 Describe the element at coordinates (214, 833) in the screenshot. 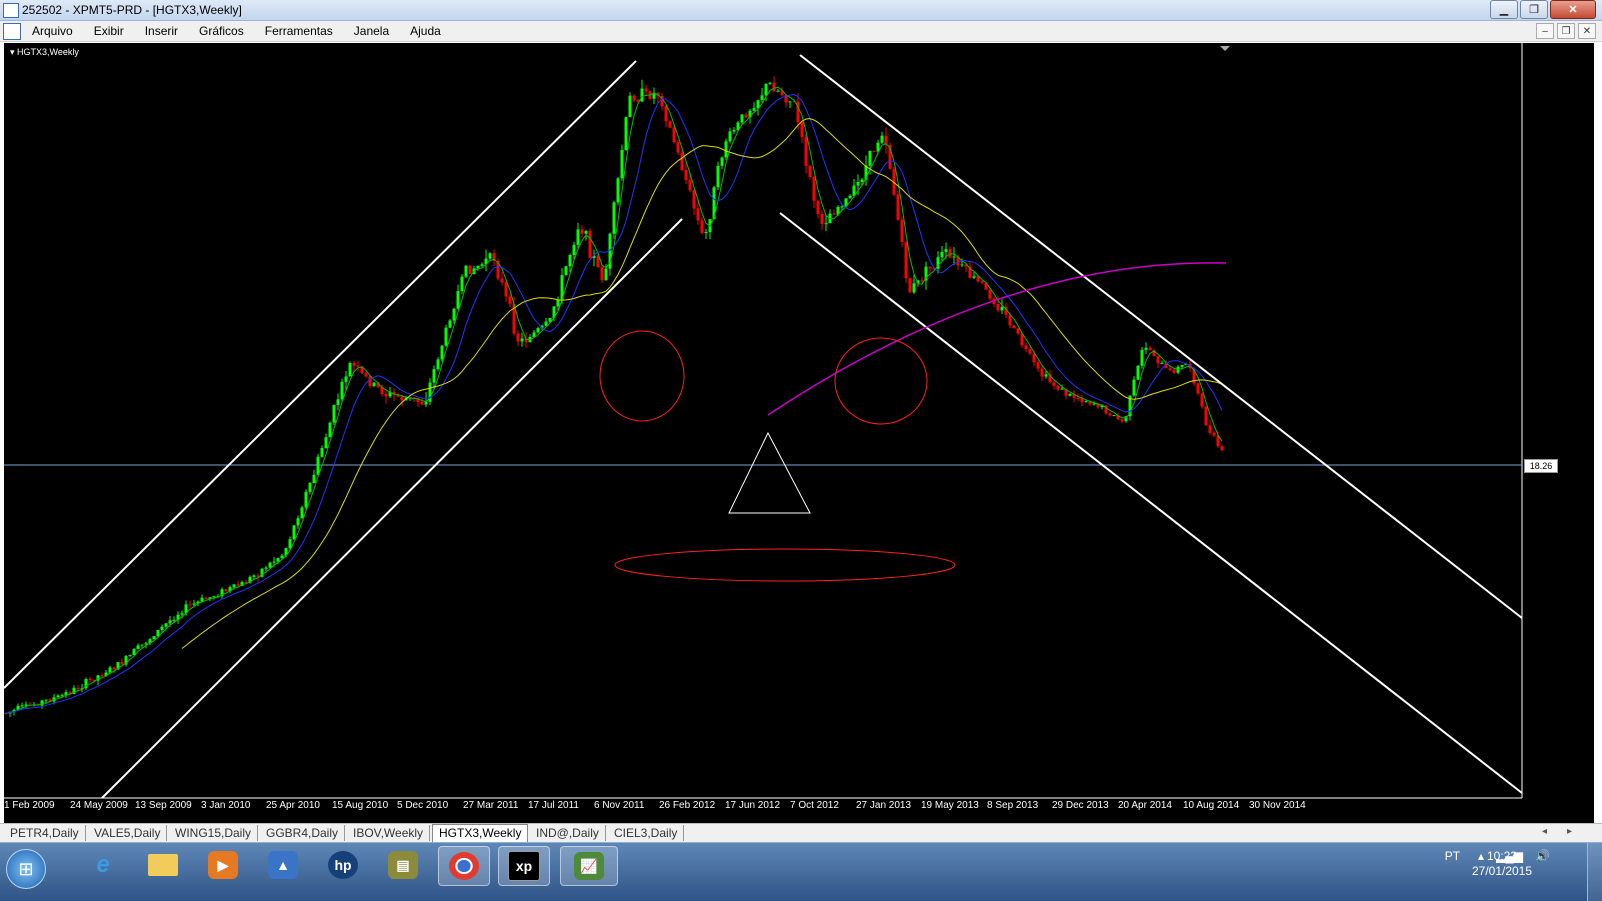

I see `tab-wing15-daily: WING15,Daily` at that location.